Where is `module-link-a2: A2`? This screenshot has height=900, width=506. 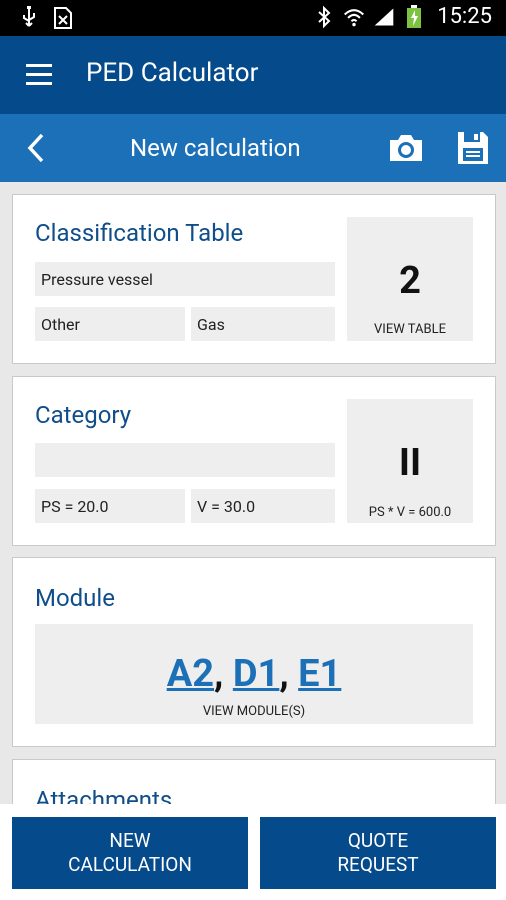 module-link-a2: A2 is located at coordinates (190, 674).